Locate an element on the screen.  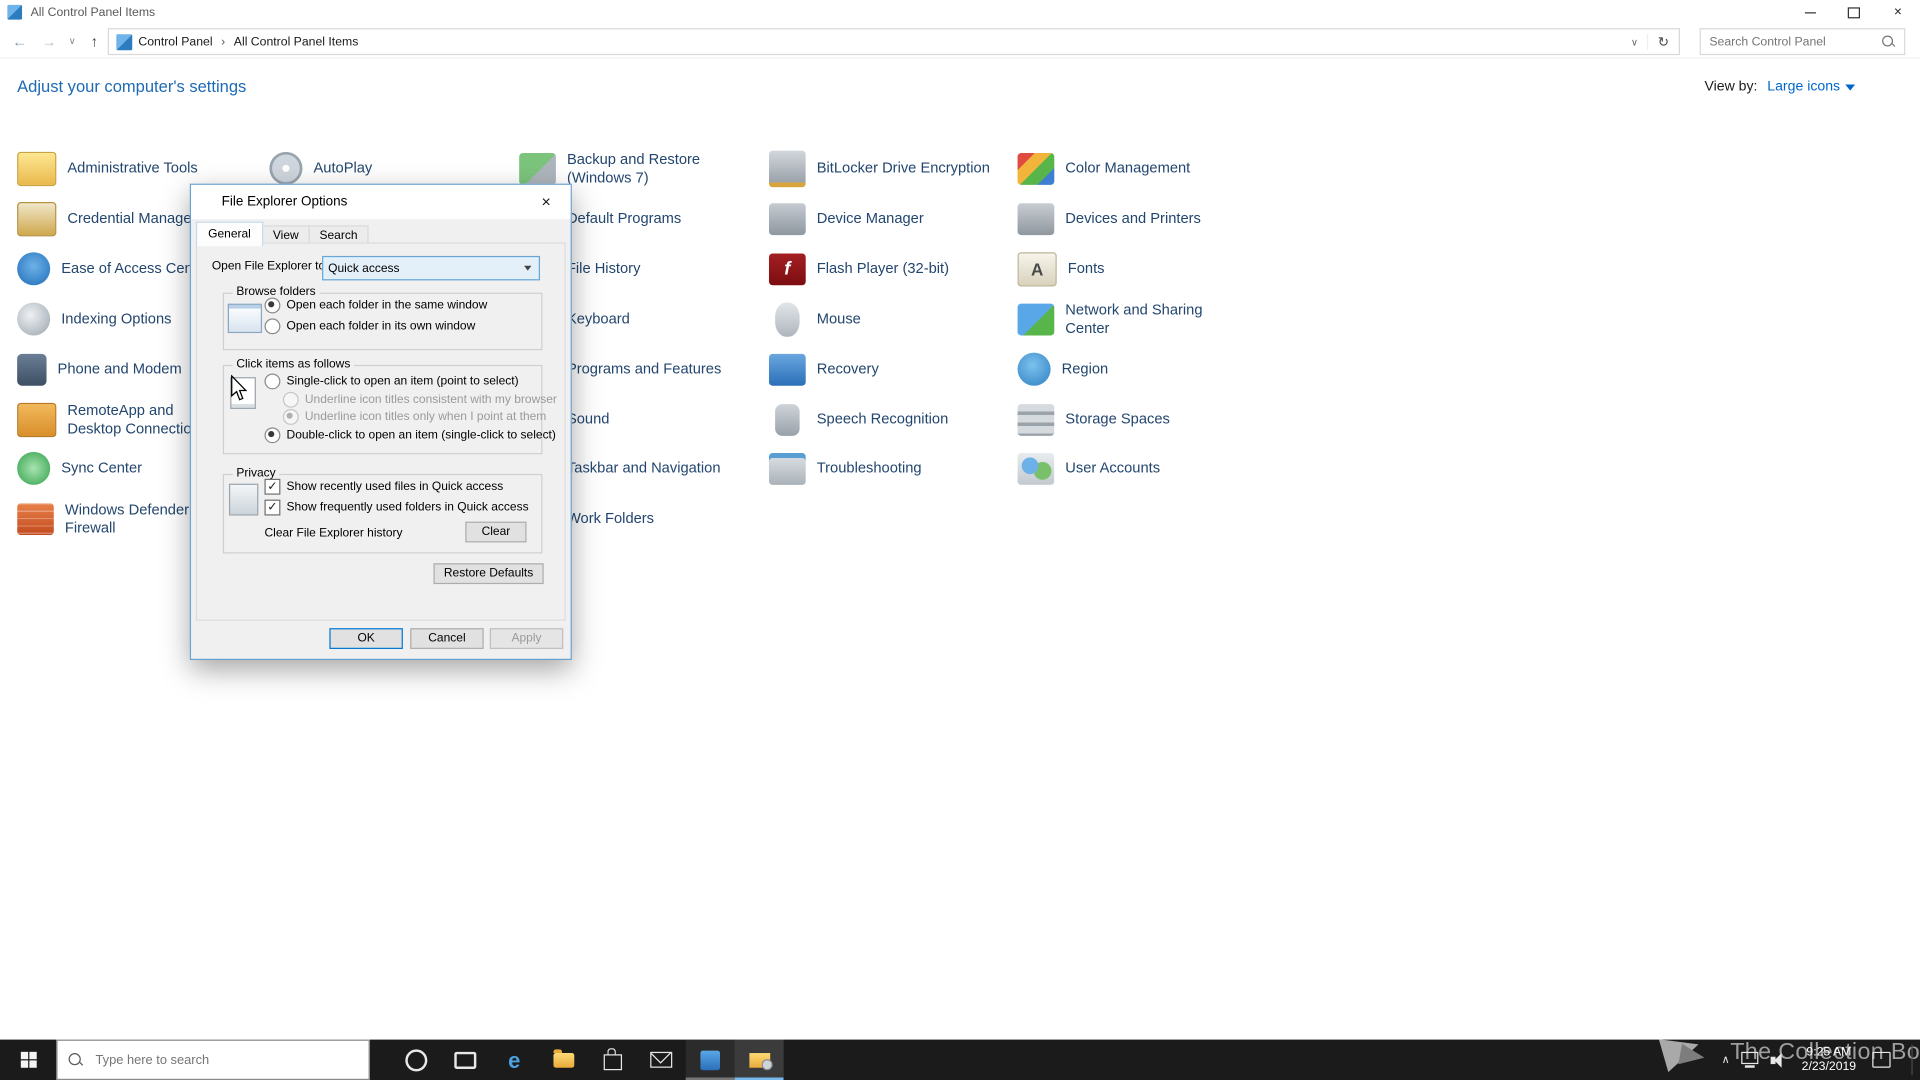
minimize-button is located at coordinates (1810, 12).